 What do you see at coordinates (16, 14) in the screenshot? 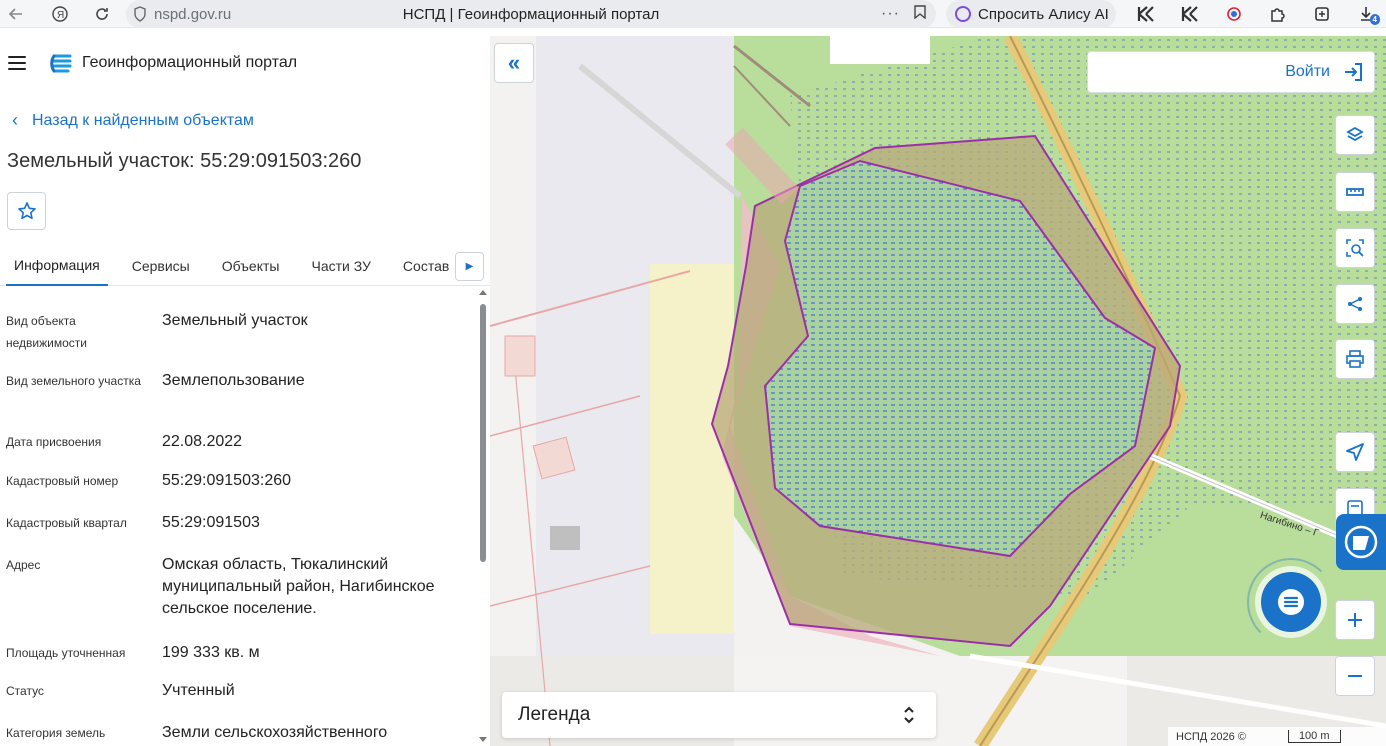
I see `back-arrow-icon` at bounding box center [16, 14].